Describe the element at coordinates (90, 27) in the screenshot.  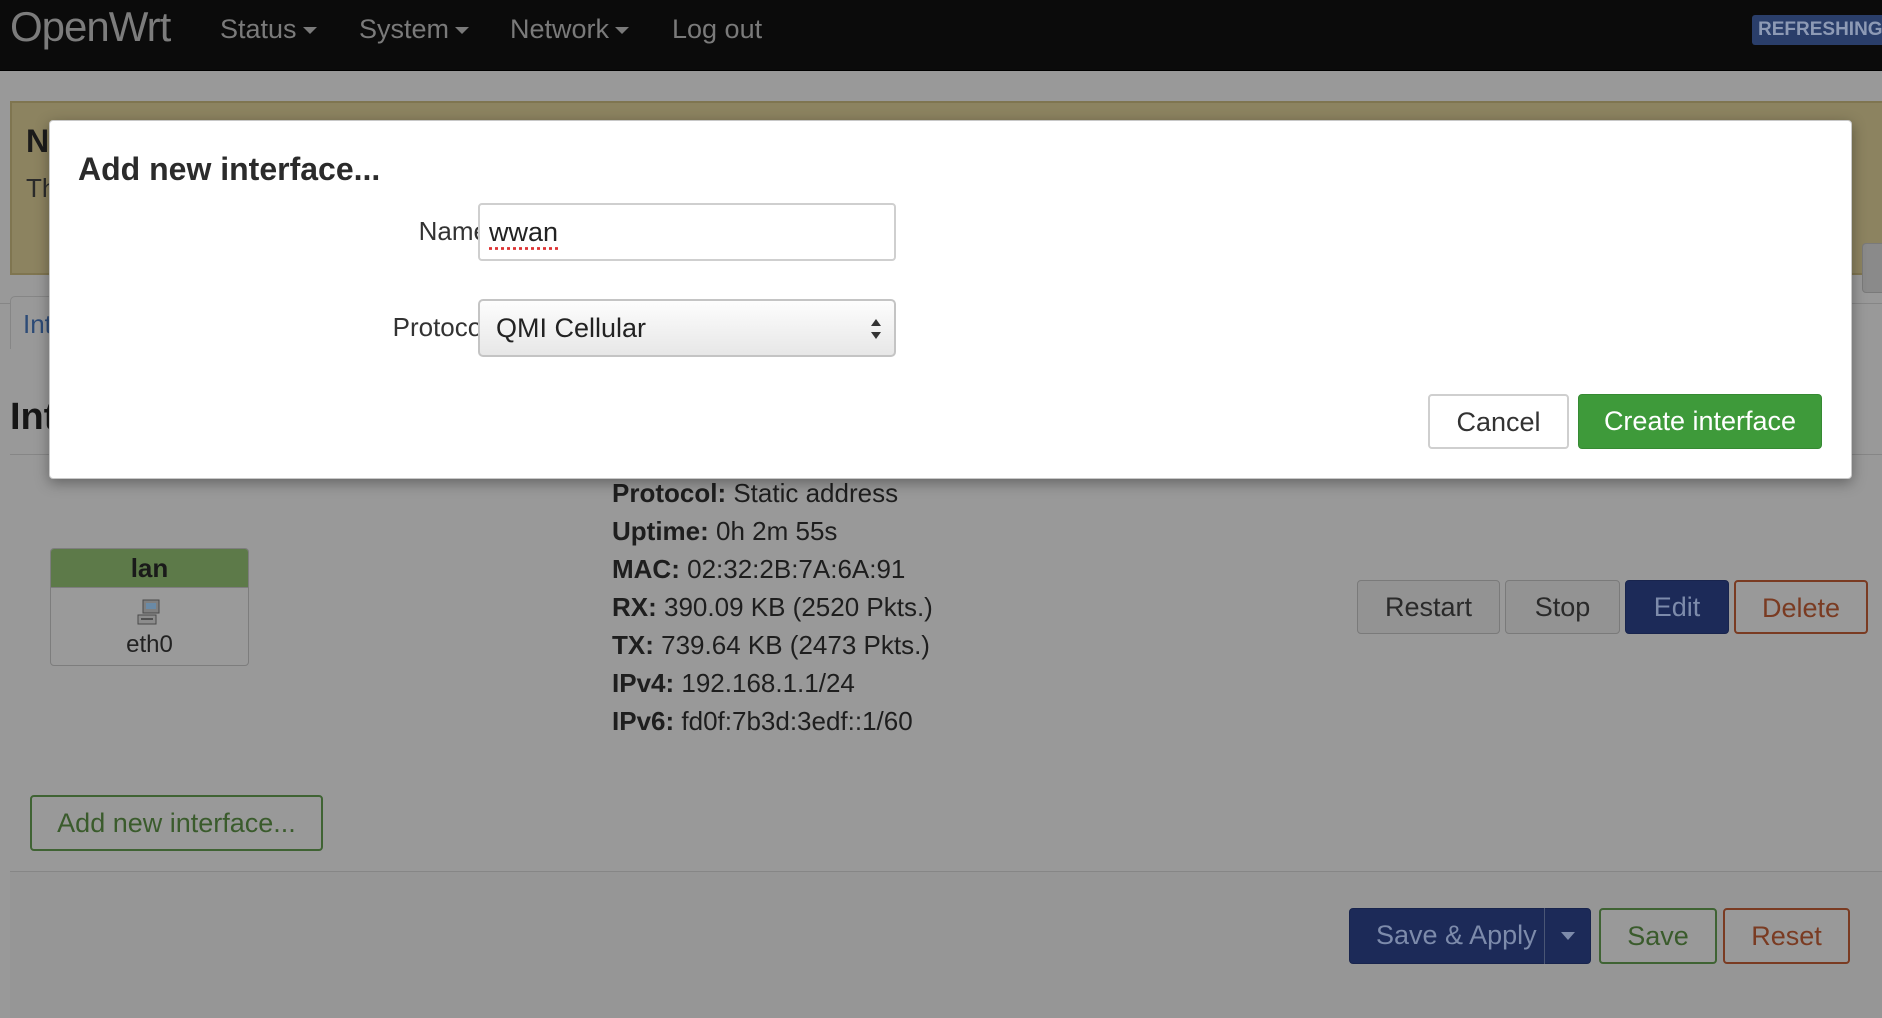
I see `brand-logo: OpenWrt` at that location.